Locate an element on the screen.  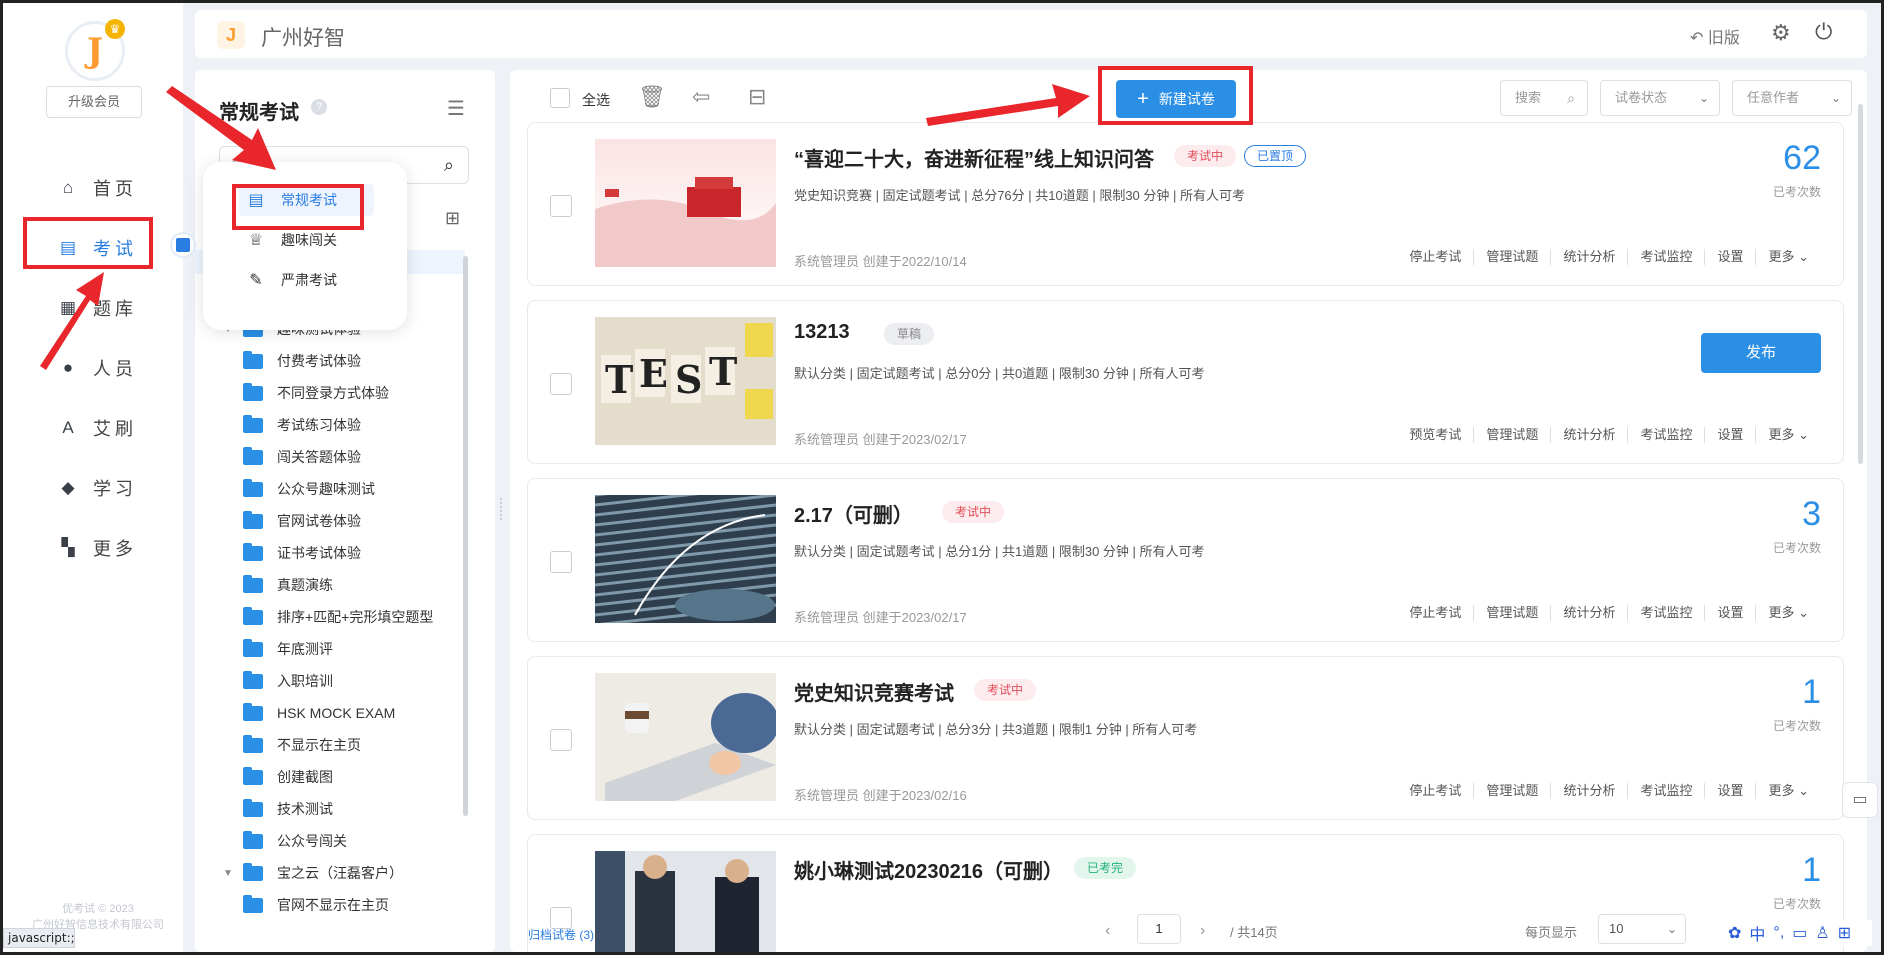
ime-toolbar: ✿ 中 °, ▭ ♙ ⊞ is located at coordinates (1797, 933).